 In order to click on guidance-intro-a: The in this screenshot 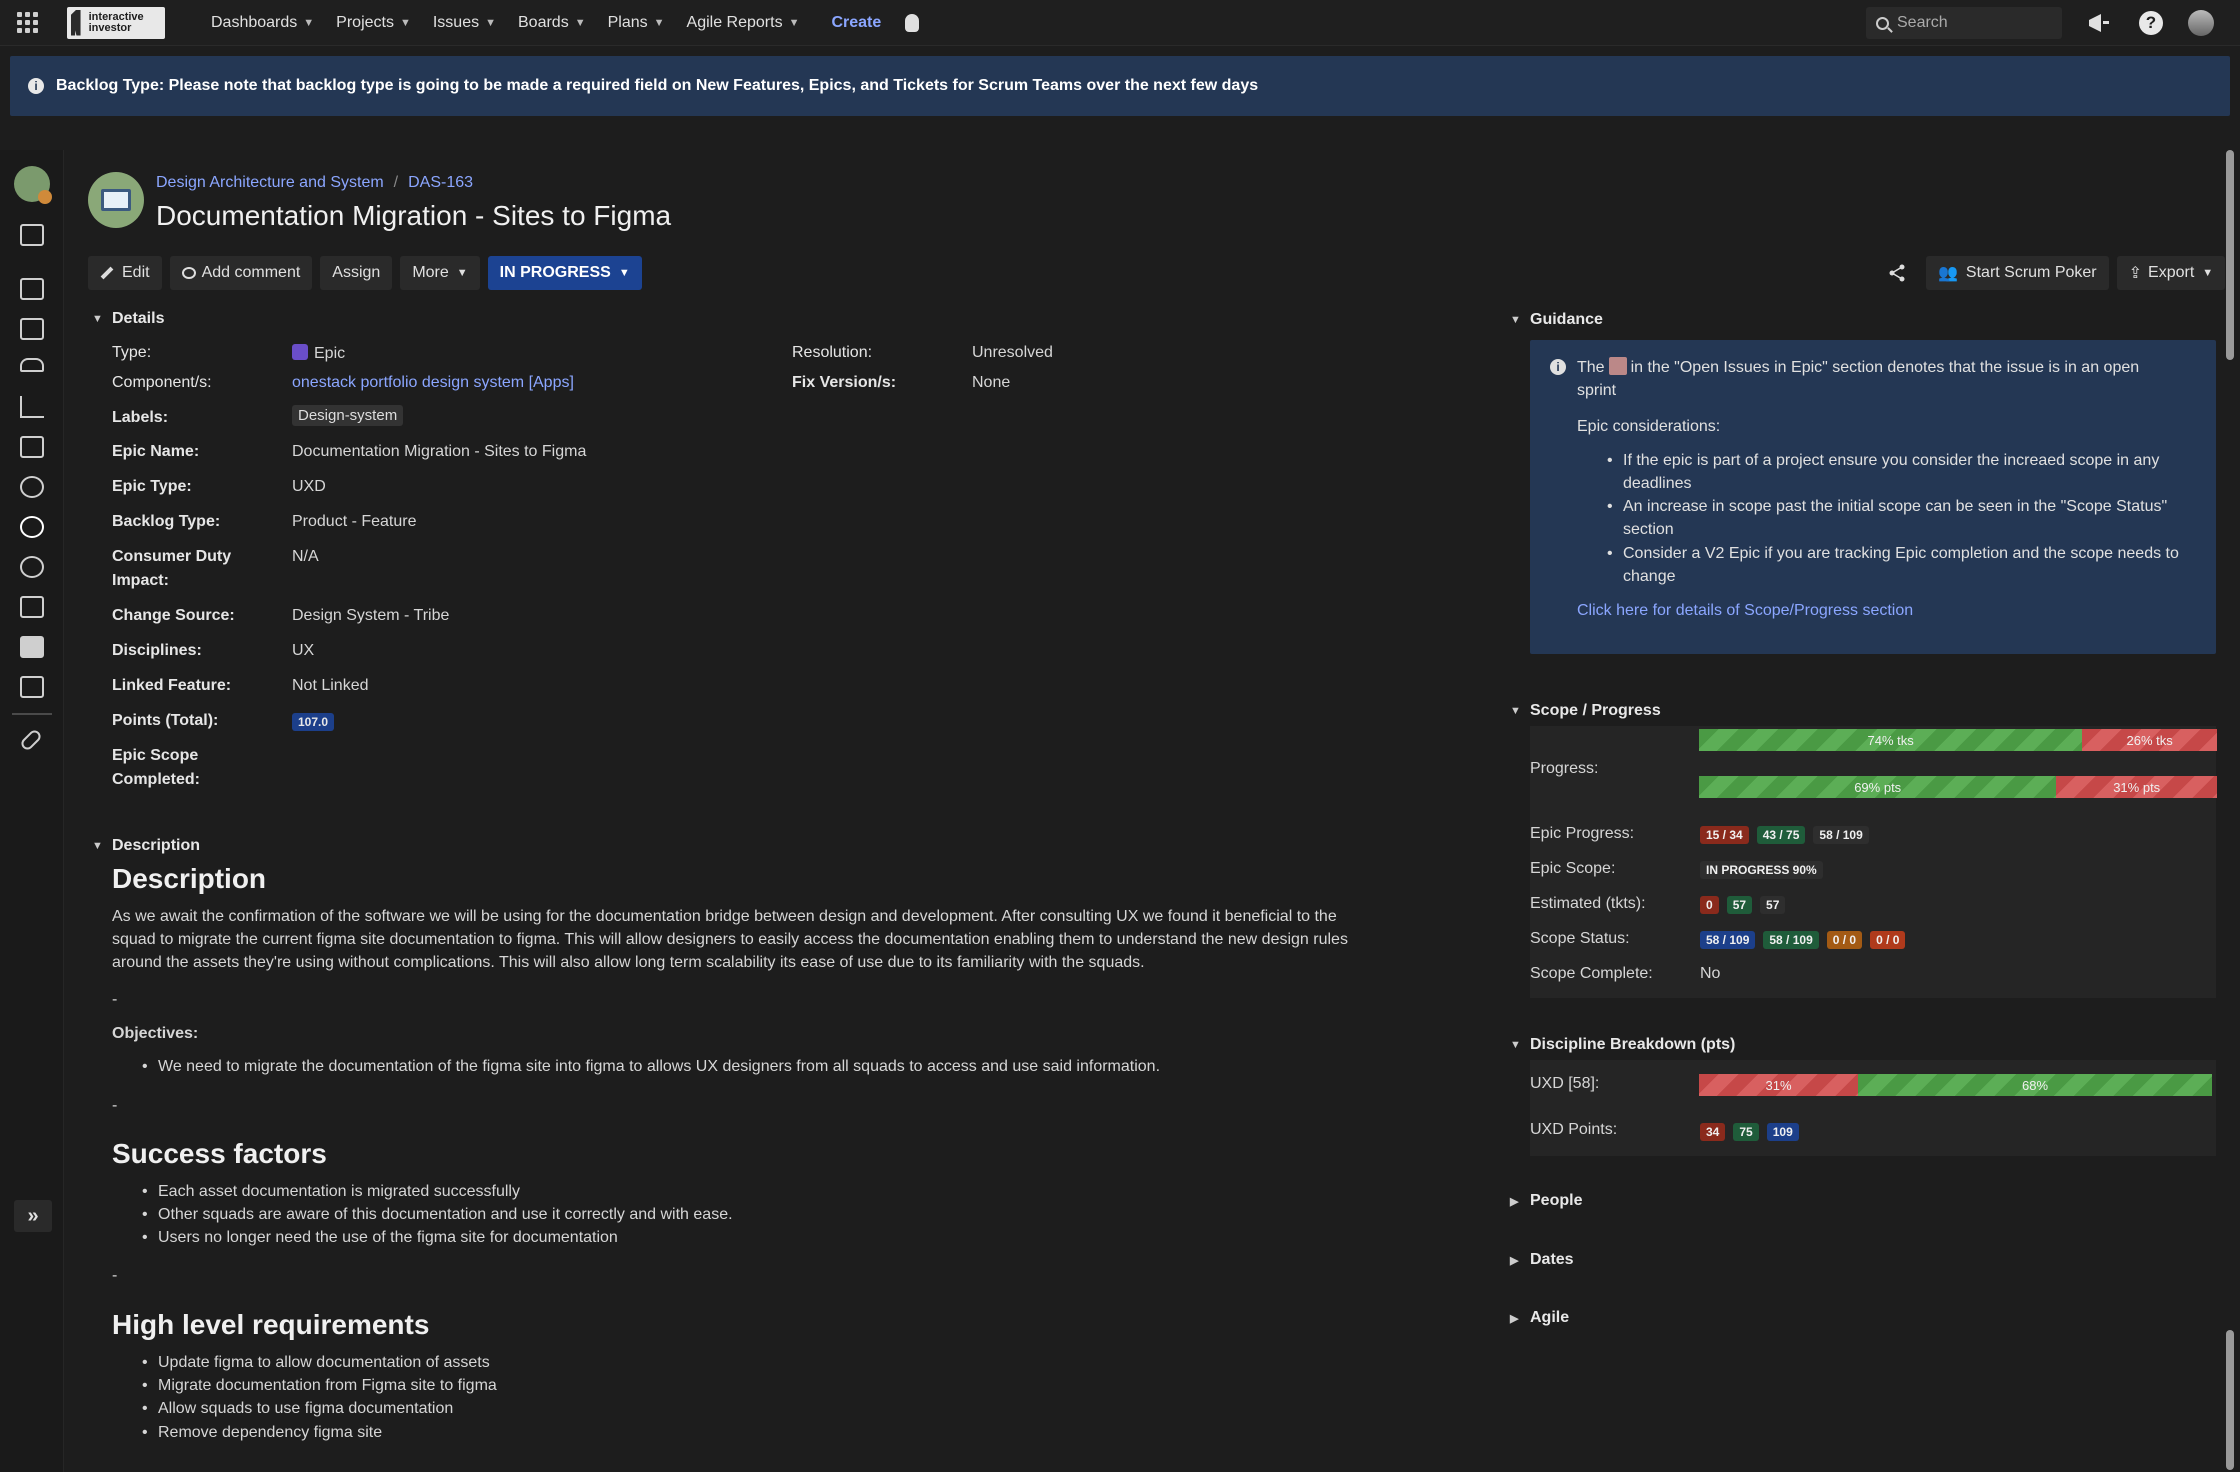, I will do `click(1591, 367)`.